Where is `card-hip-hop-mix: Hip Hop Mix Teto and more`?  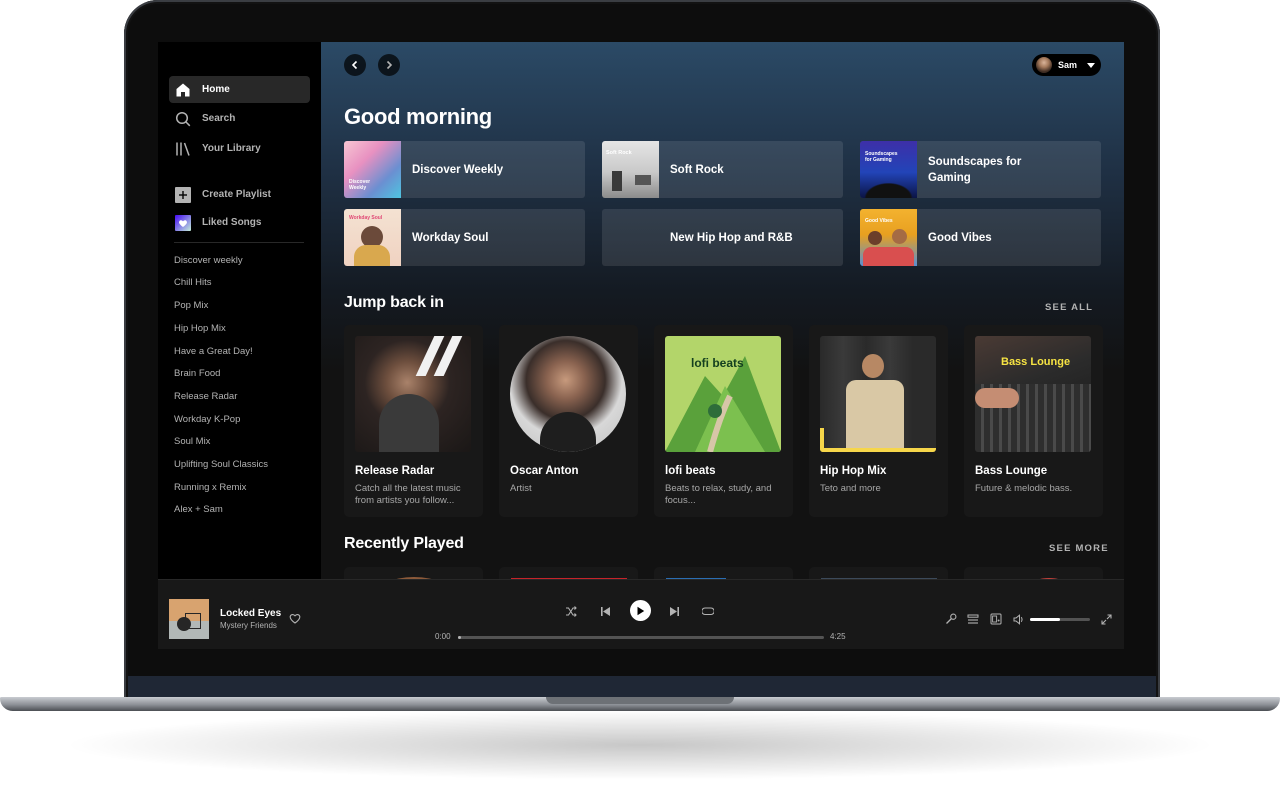 card-hip-hop-mix: Hip Hop Mix Teto and more is located at coordinates (878, 421).